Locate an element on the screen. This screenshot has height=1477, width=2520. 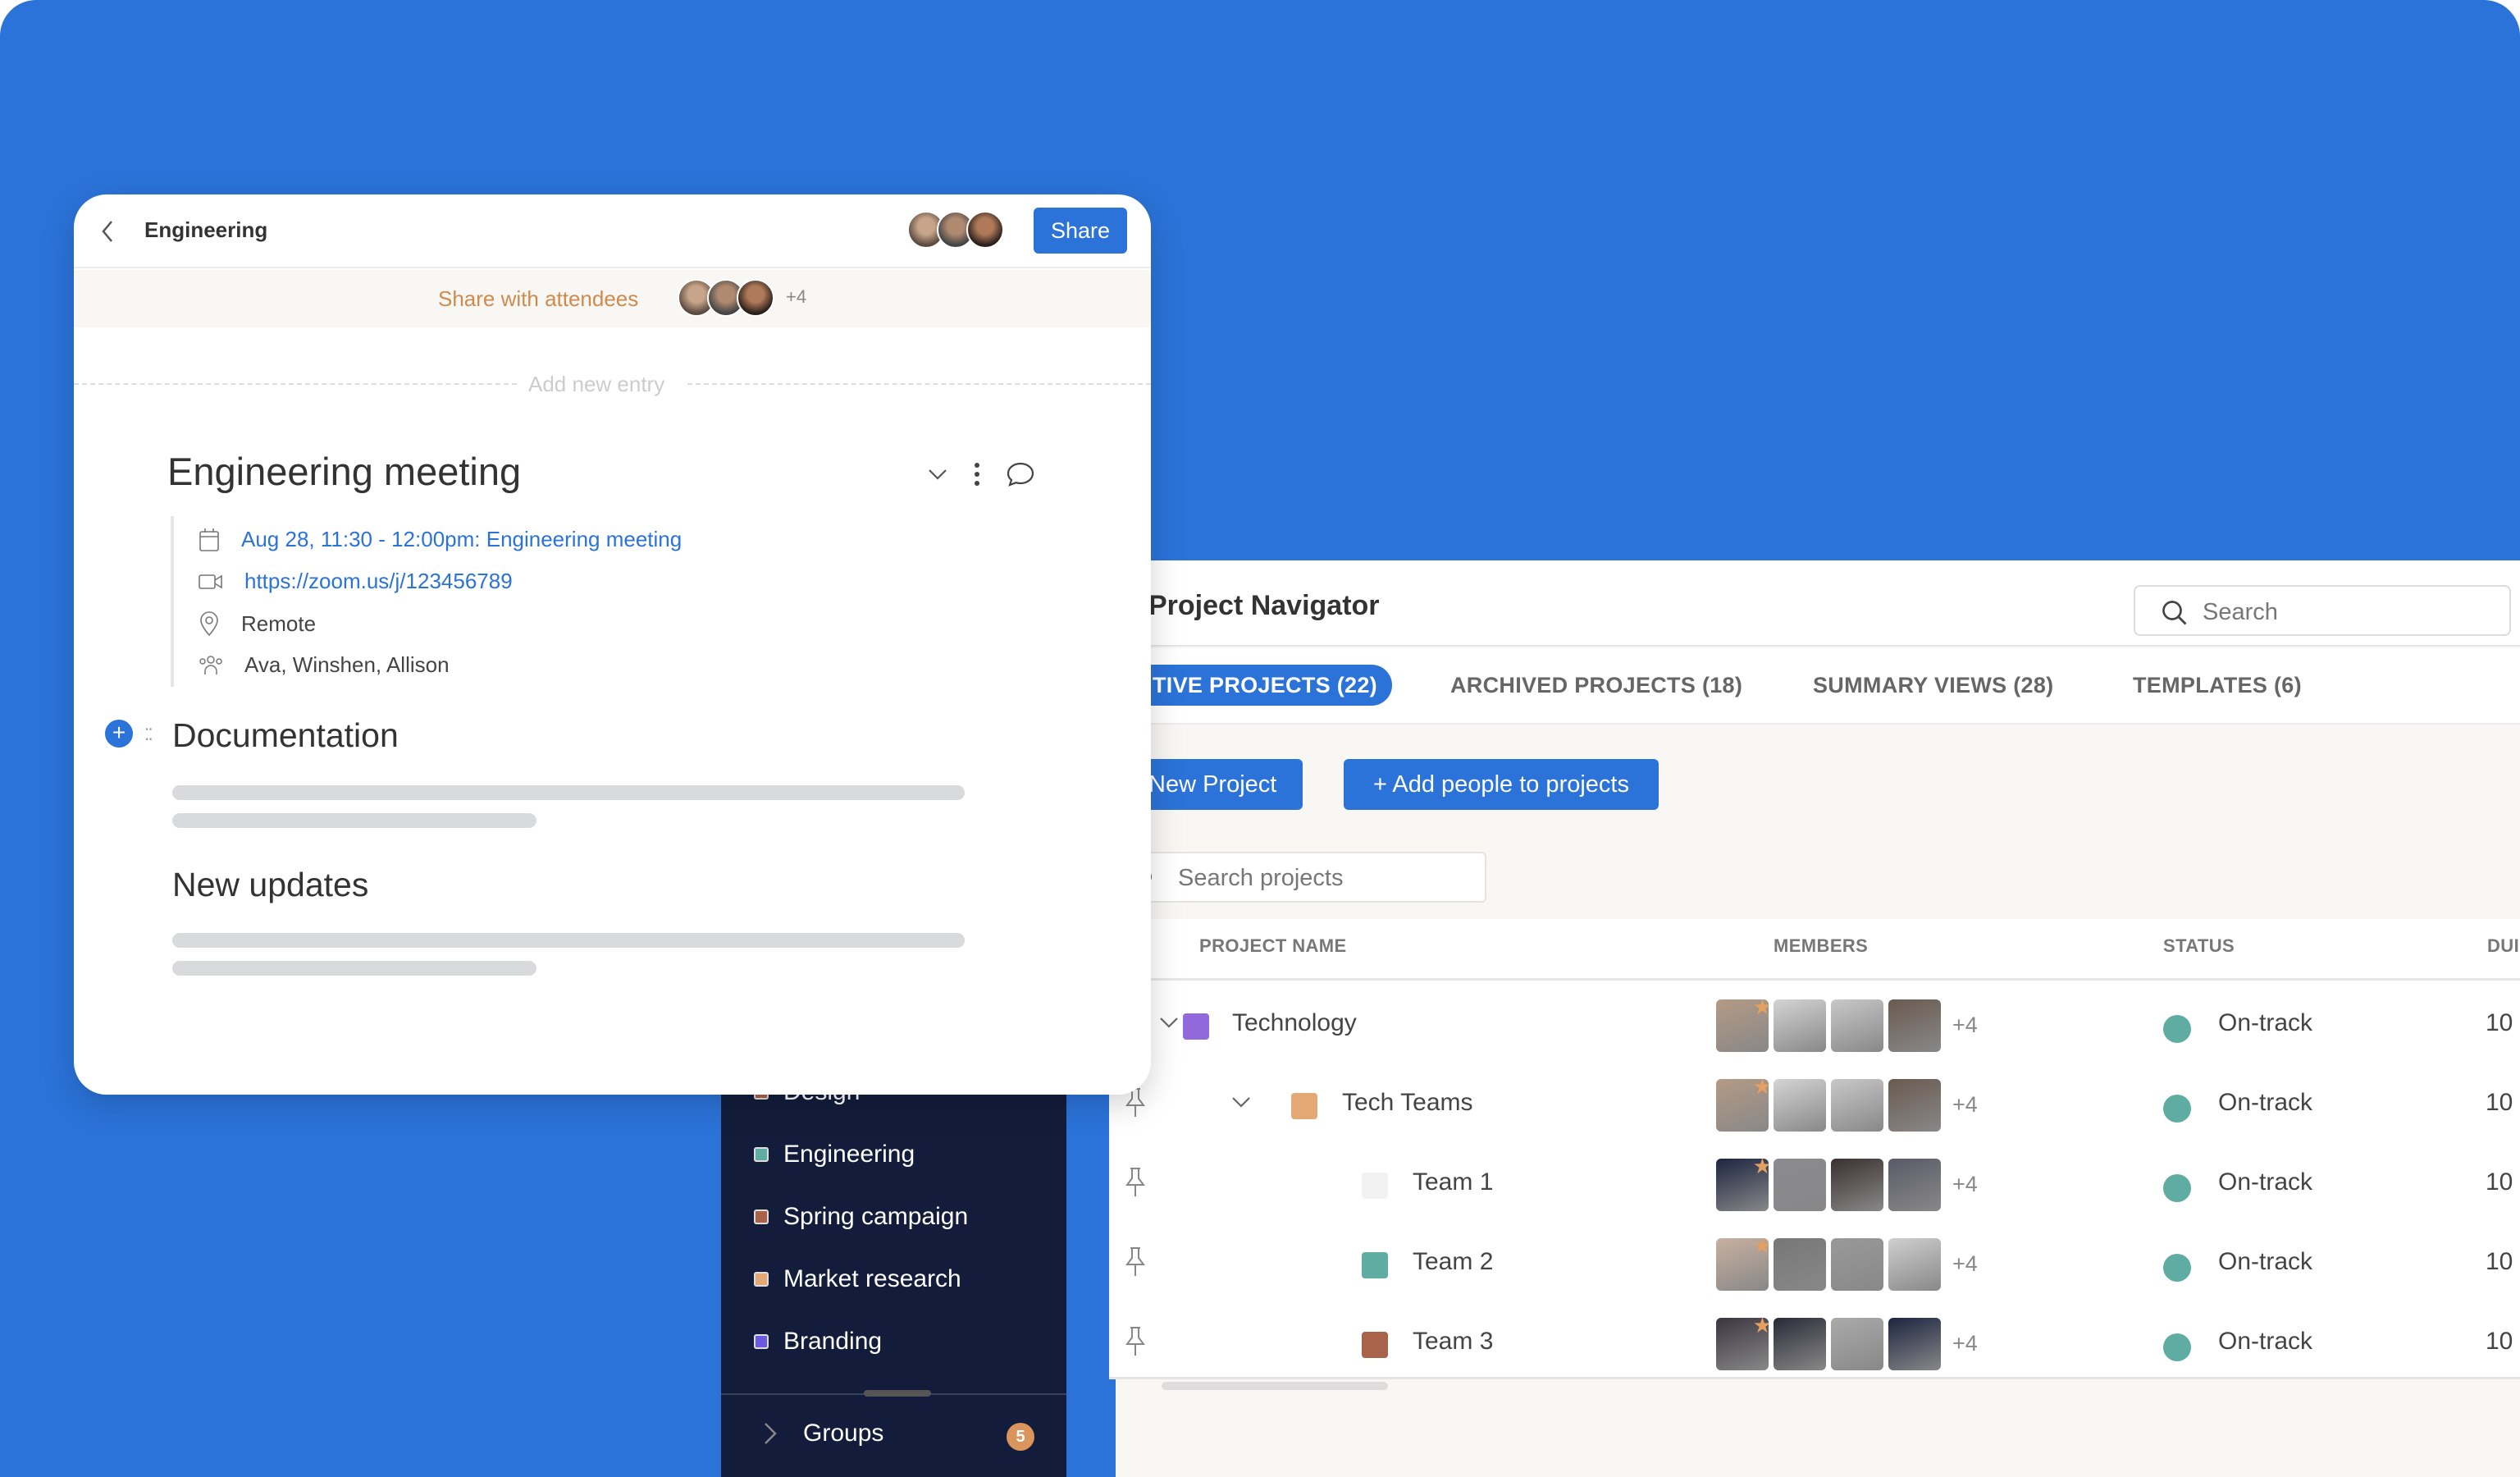
share-button: Share is located at coordinates (1080, 231).